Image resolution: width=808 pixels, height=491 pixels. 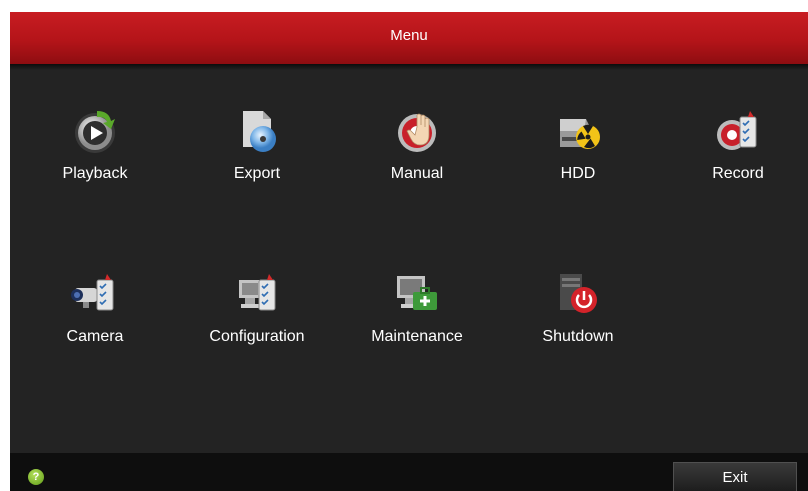 What do you see at coordinates (578, 173) in the screenshot?
I see `menu-item-label: HDD` at bounding box center [578, 173].